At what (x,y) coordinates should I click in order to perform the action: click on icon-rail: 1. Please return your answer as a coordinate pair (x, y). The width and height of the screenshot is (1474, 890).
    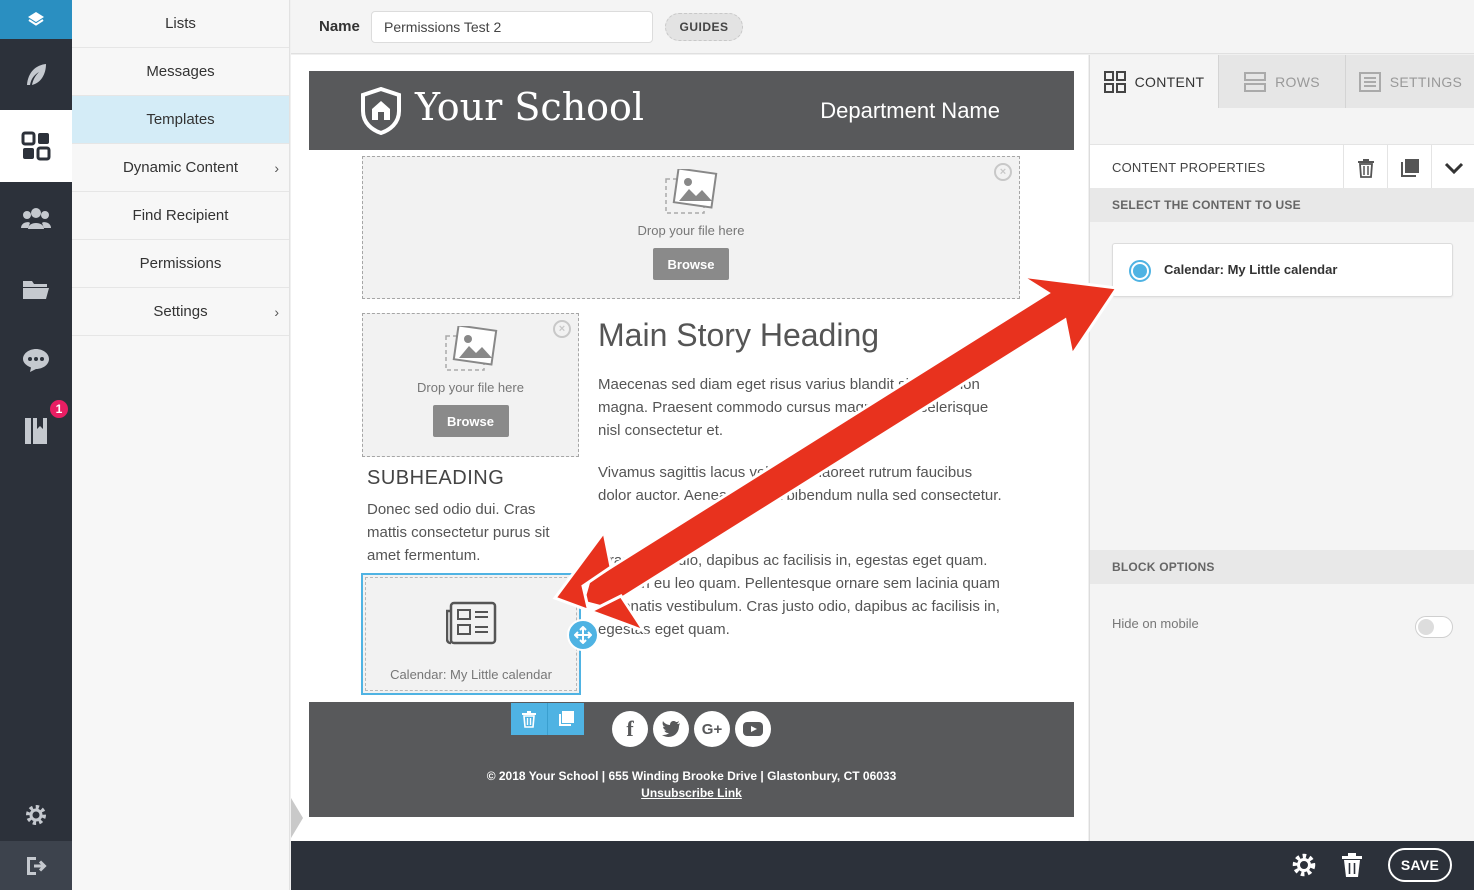
    Looking at the image, I should click on (36, 445).